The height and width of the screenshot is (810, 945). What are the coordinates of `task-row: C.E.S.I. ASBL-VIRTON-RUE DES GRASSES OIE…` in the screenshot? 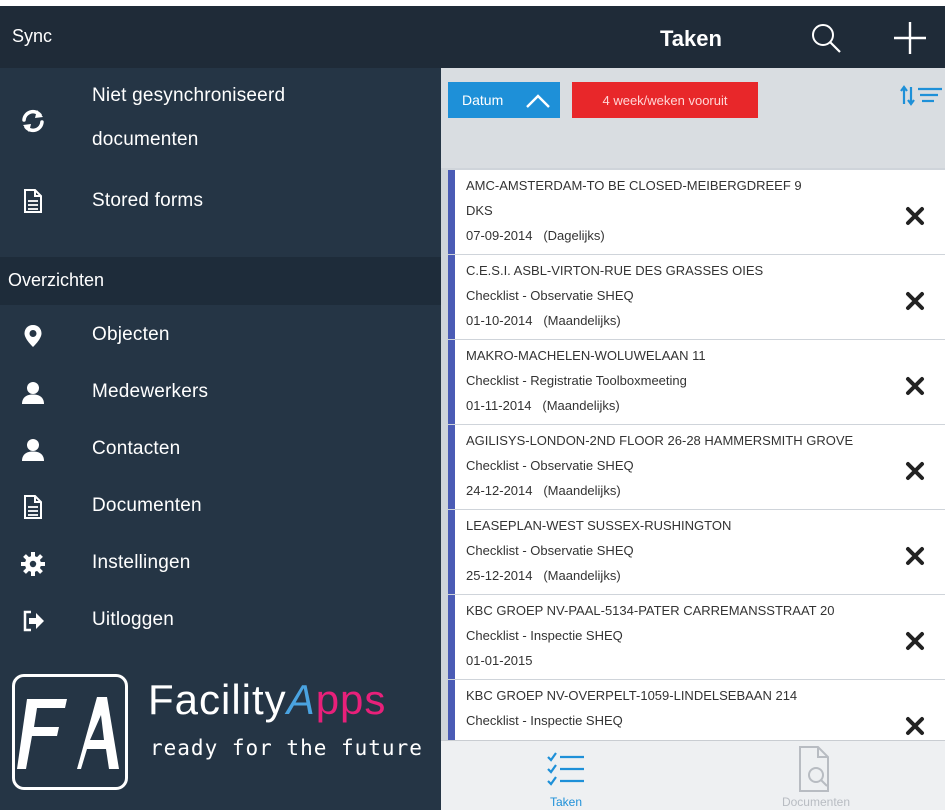 It's located at (696, 297).